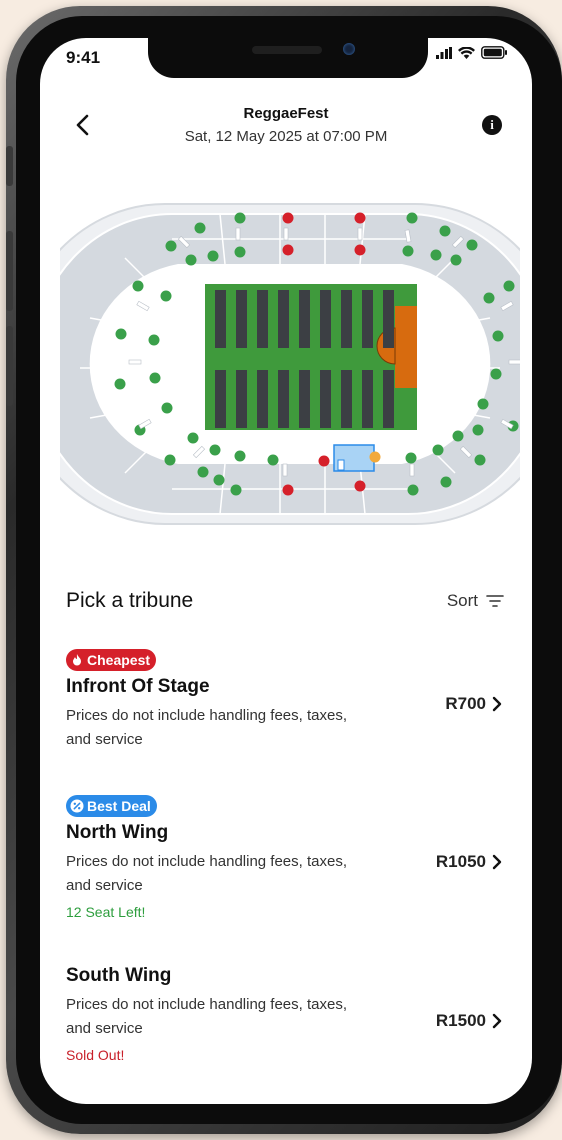 This screenshot has width=562, height=1140. What do you see at coordinates (465, 703) in the screenshot?
I see `price-label: R700` at bounding box center [465, 703].